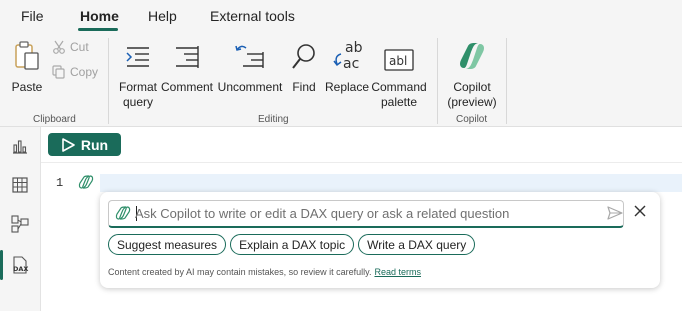 The height and width of the screenshot is (311, 682). Describe the element at coordinates (304, 56) in the screenshot. I see `find-icon` at that location.